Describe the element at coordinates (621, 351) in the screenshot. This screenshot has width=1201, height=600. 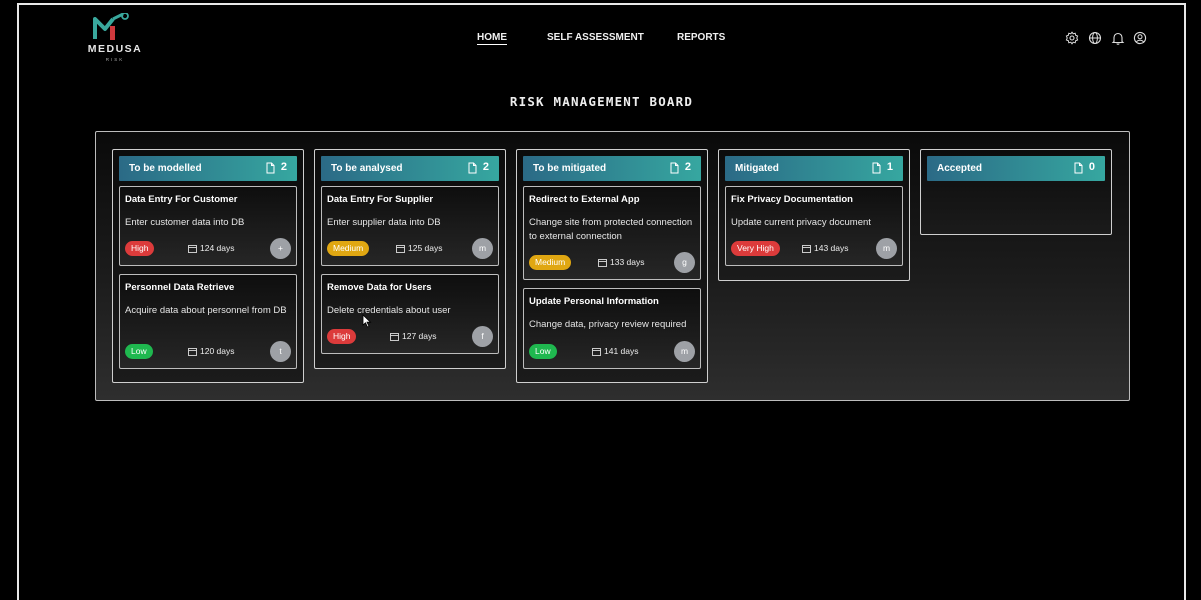
I see `days-value: 141 days` at that location.